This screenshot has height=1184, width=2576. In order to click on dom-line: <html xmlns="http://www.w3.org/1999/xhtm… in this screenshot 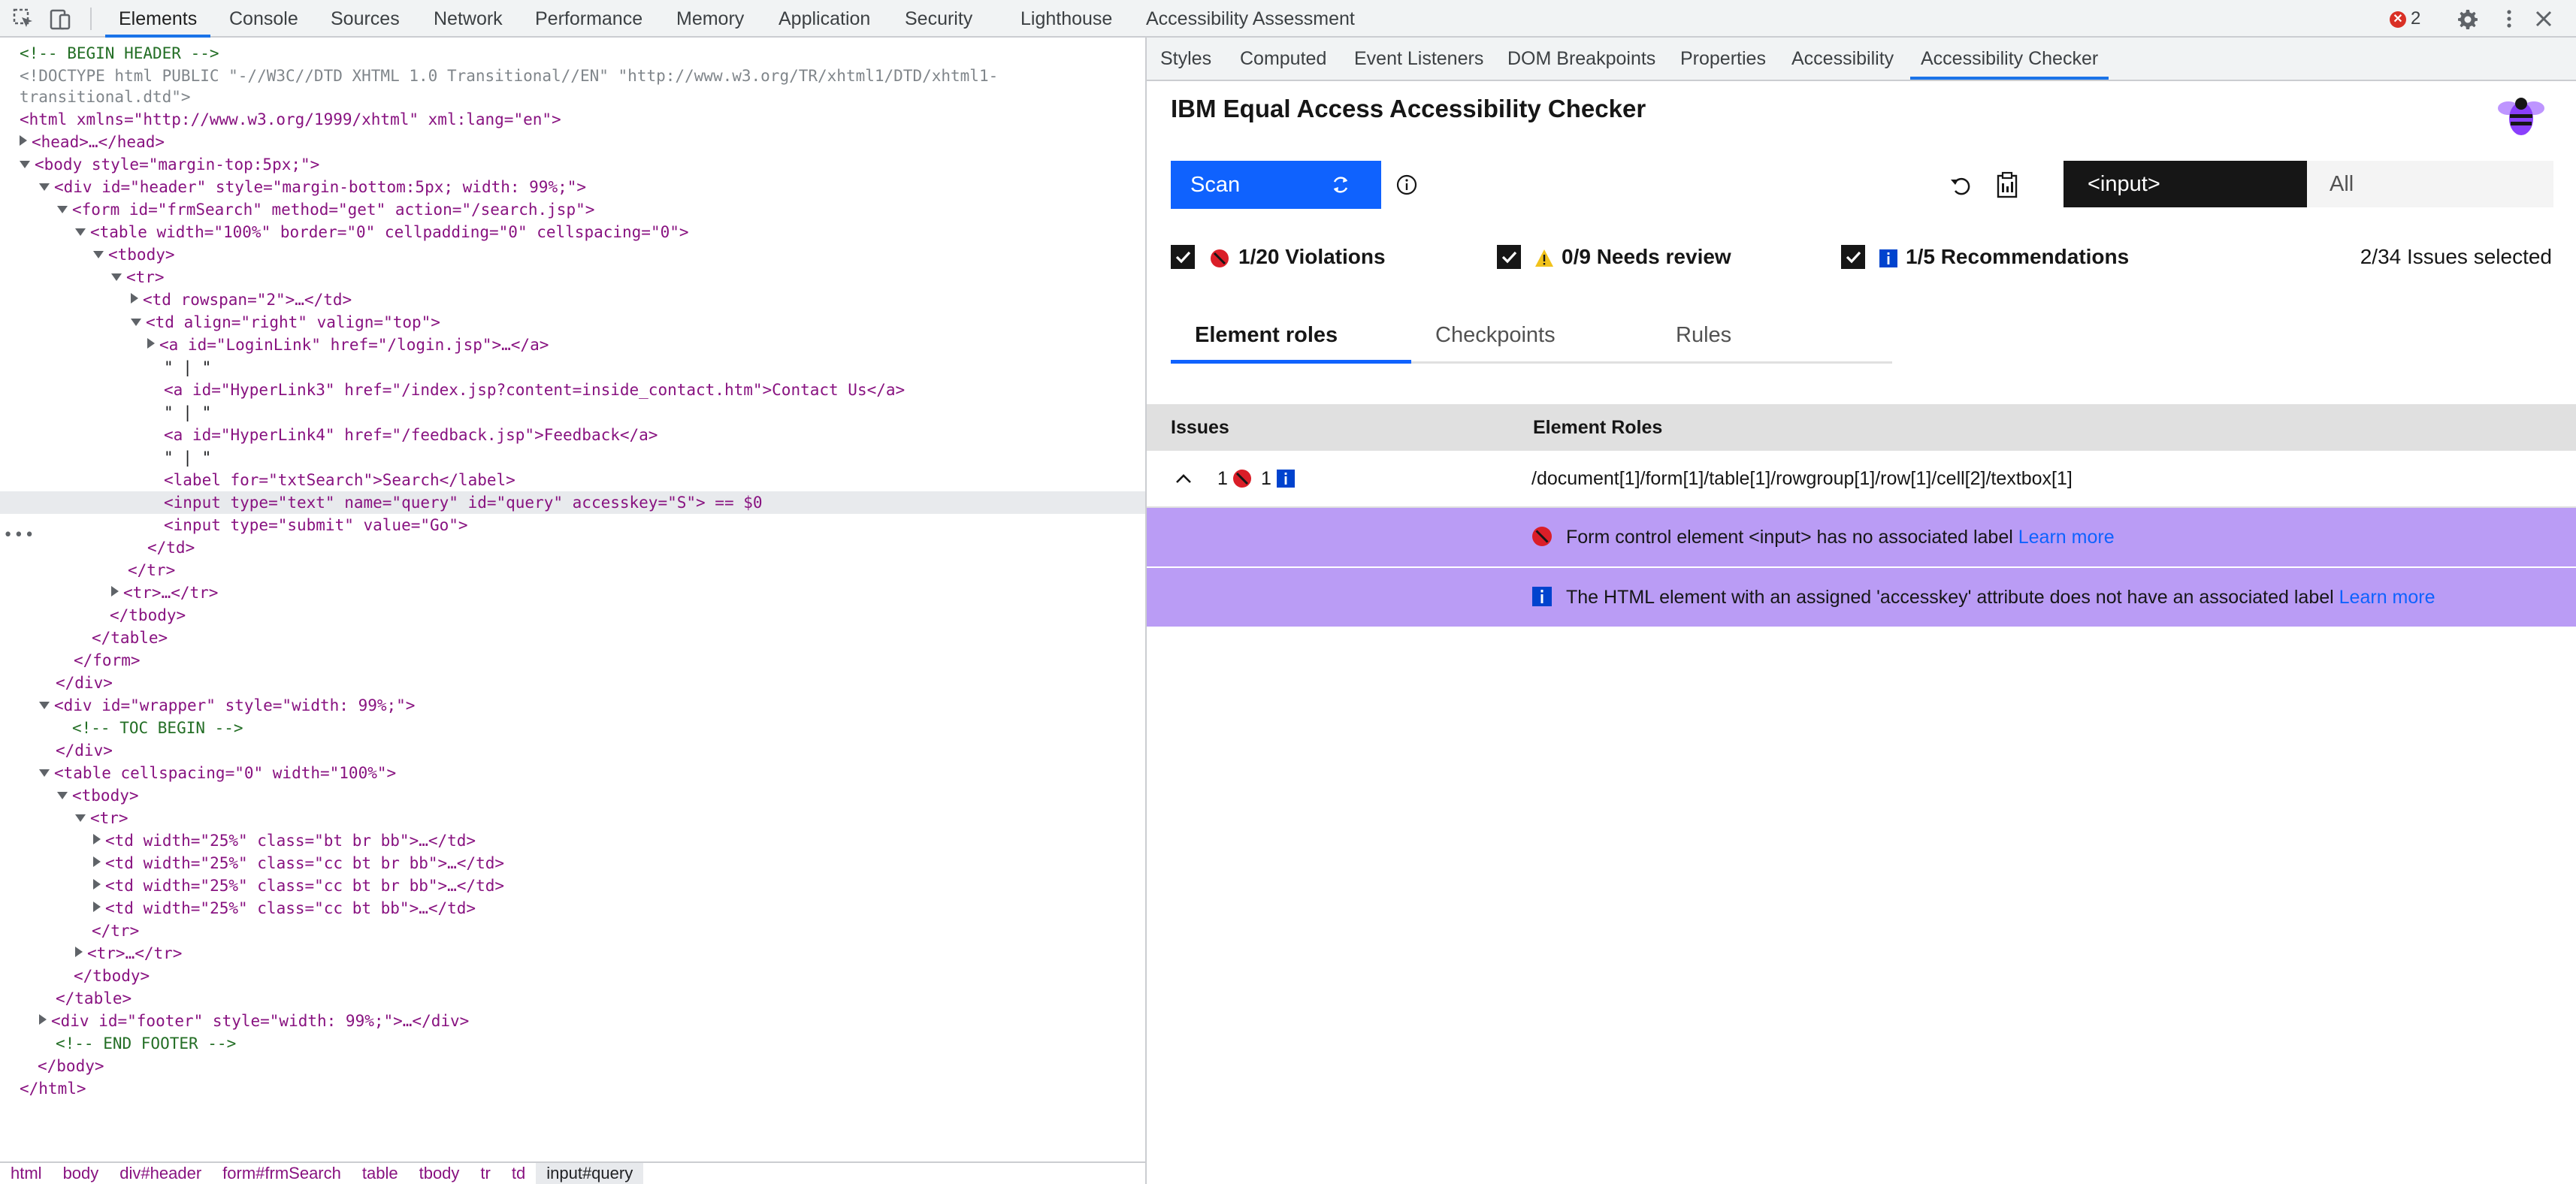, I will do `click(572, 120)`.